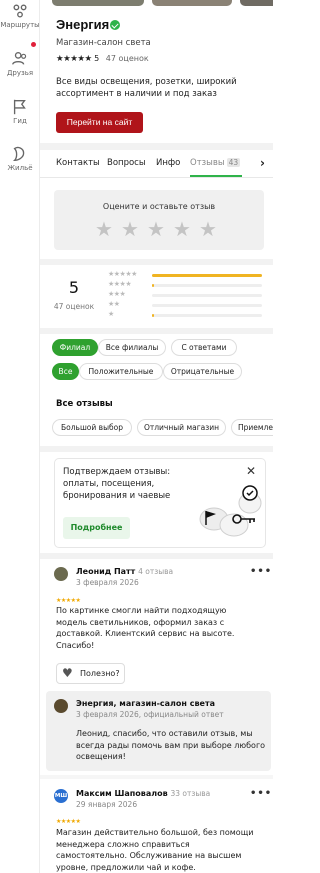  I want to click on owner-reply-date: 3 февраля 2026, официальный ответ, so click(150, 714).